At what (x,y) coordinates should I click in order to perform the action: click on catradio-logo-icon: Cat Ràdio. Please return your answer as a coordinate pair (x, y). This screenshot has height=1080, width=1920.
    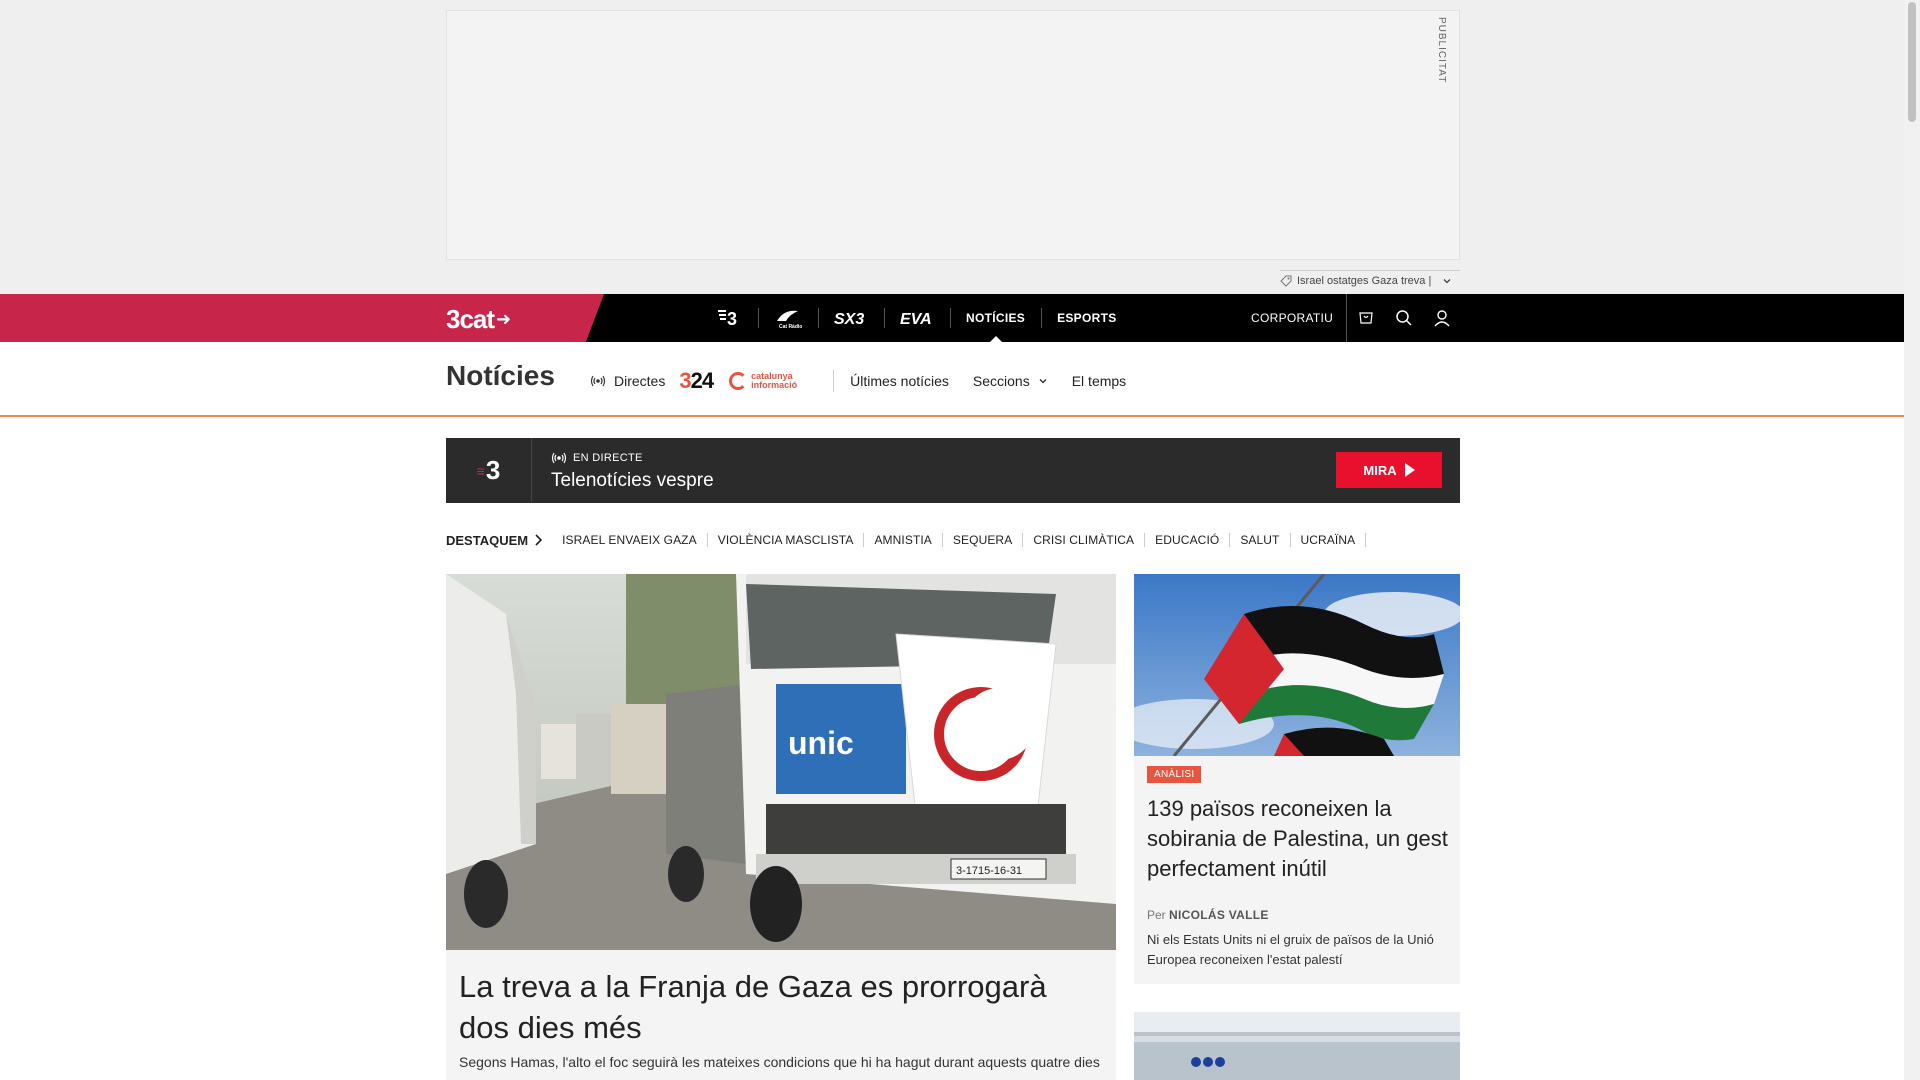
    Looking at the image, I should click on (789, 319).